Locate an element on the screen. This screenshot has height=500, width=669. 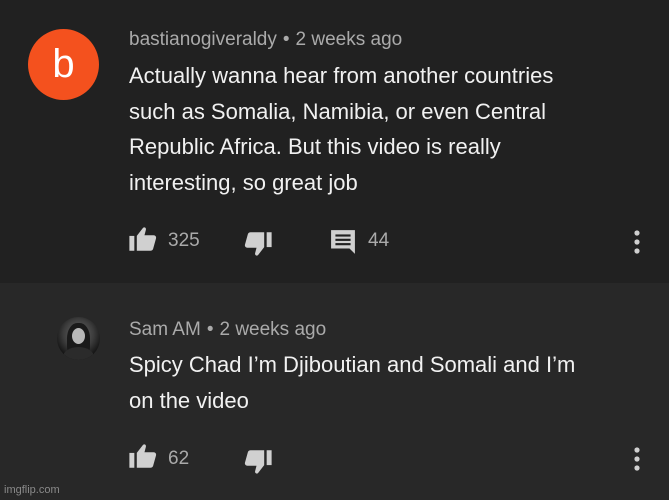
comment-header: Sam AM • 2 weeks ago is located at coordinates (227, 330).